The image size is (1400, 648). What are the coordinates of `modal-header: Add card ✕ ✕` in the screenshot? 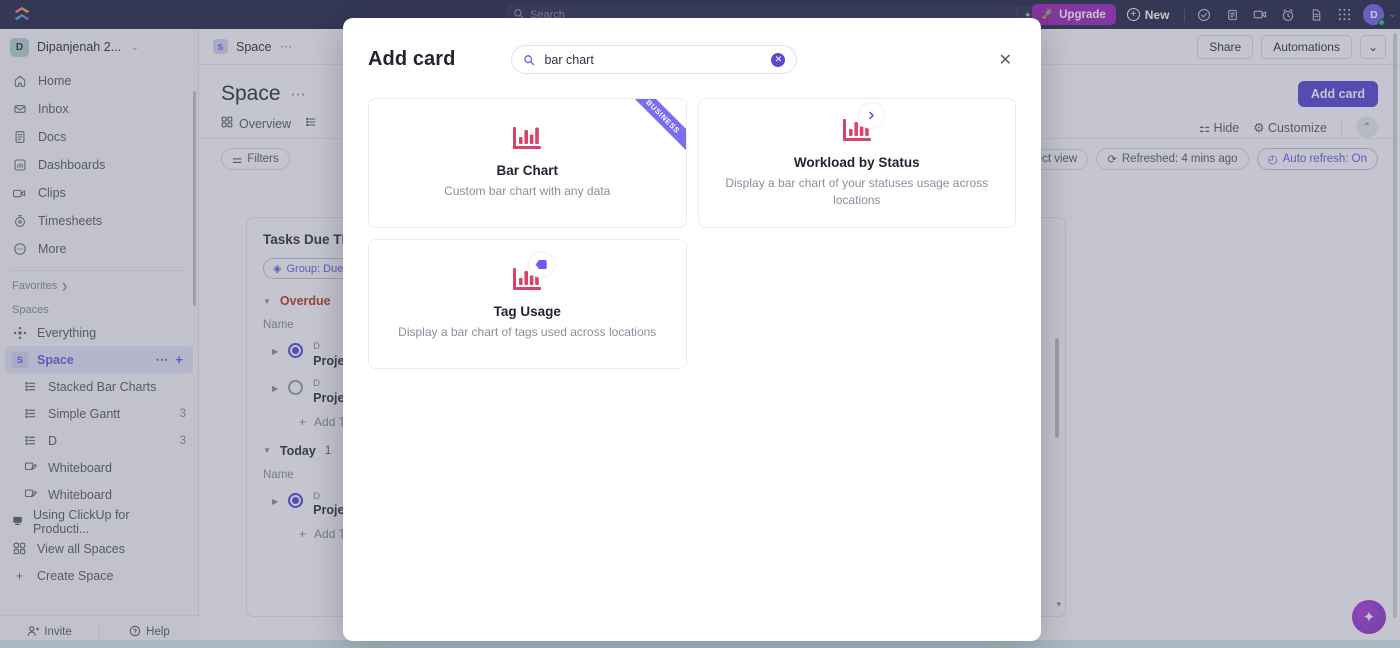 It's located at (692, 46).